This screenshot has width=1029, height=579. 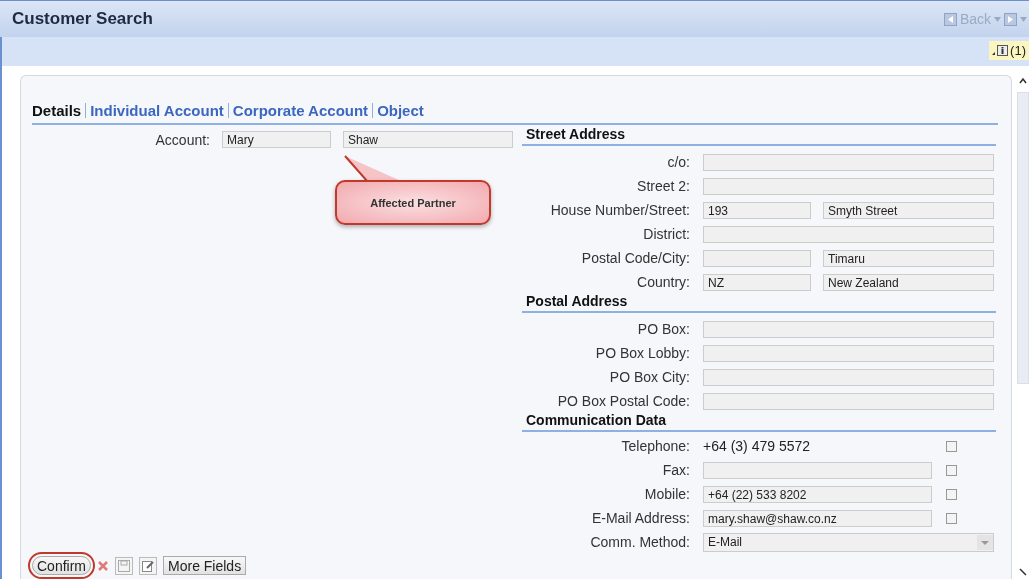 What do you see at coordinates (908, 282) in the screenshot?
I see `input-field: New Zealand` at bounding box center [908, 282].